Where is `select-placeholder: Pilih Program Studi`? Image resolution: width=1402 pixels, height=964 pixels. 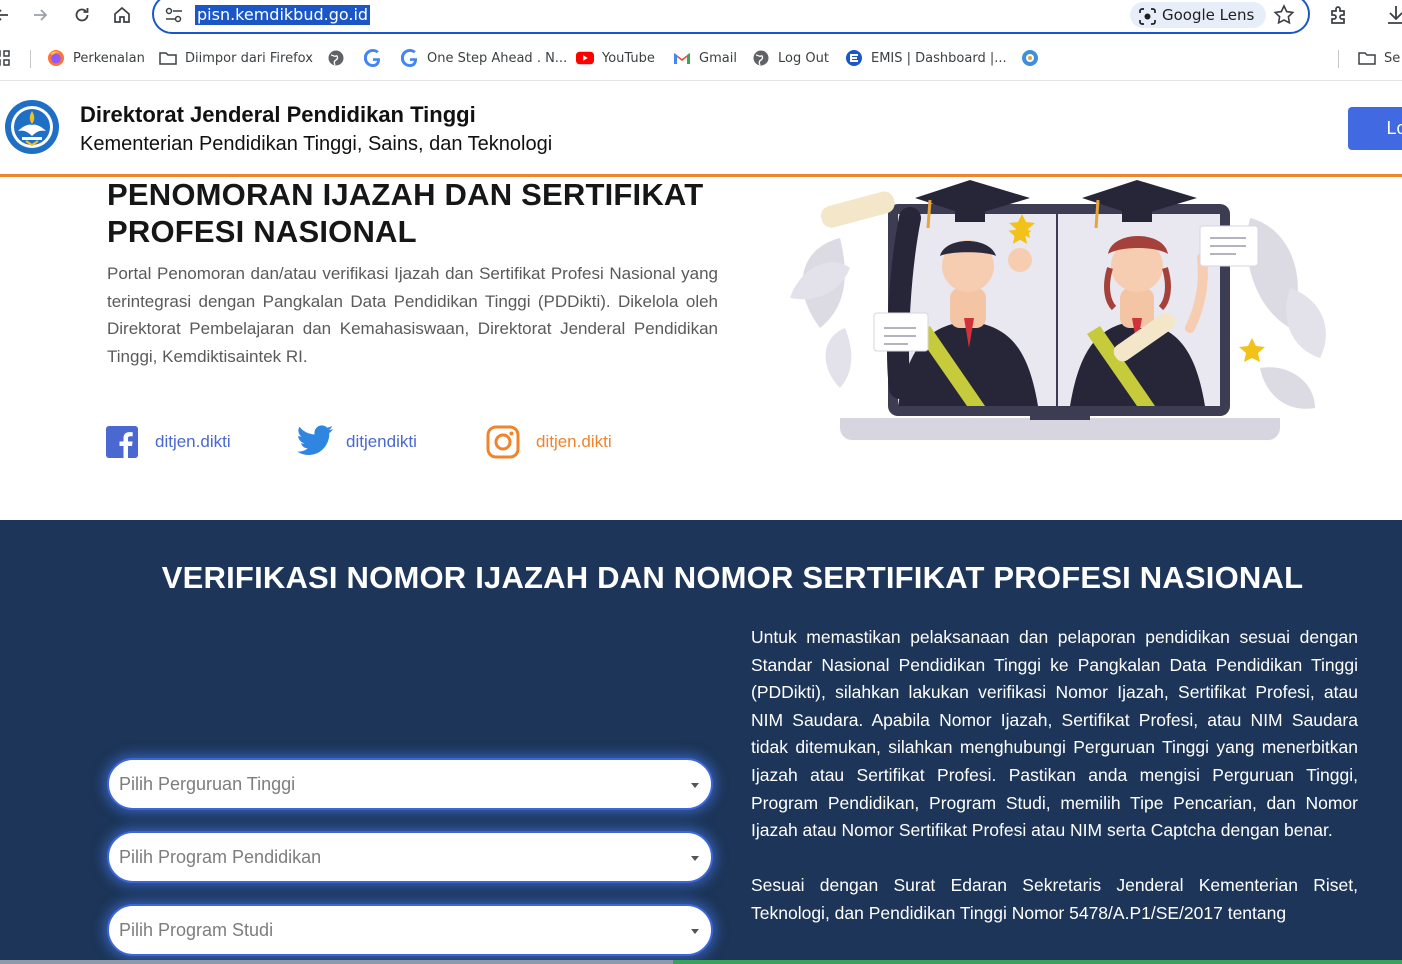 select-placeholder: Pilih Program Studi is located at coordinates (196, 930).